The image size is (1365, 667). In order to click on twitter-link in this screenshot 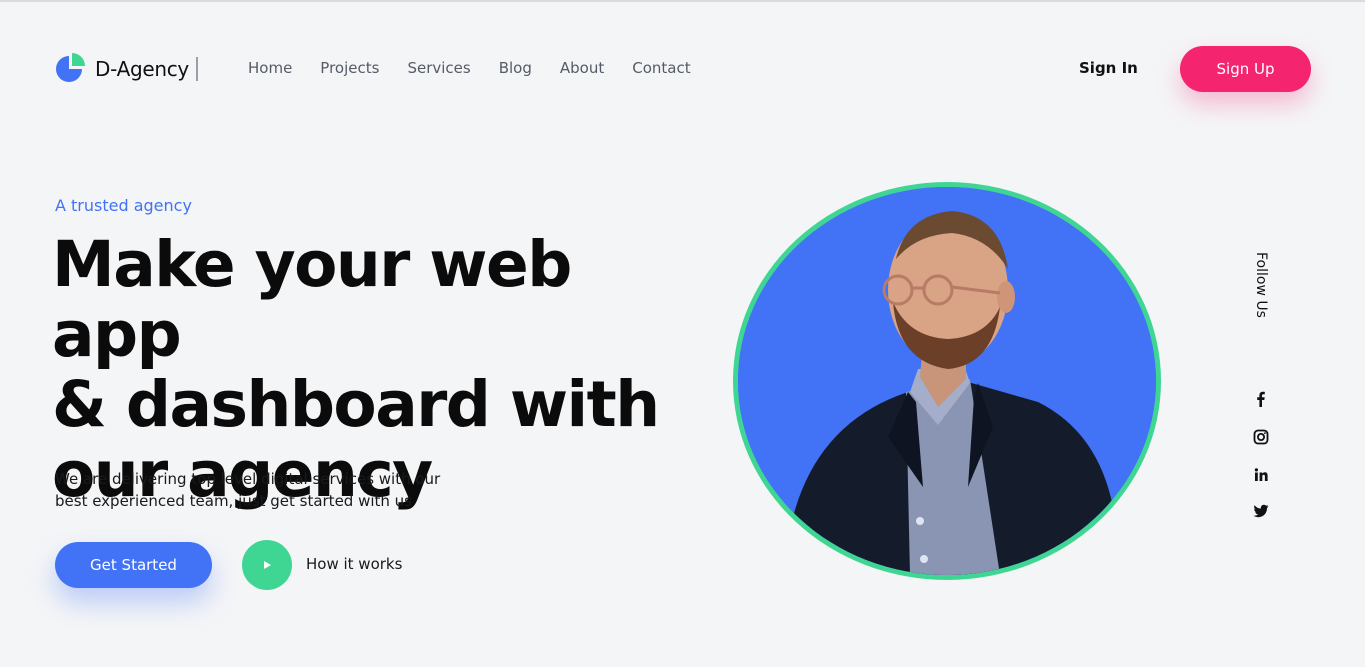, I will do `click(1261, 511)`.